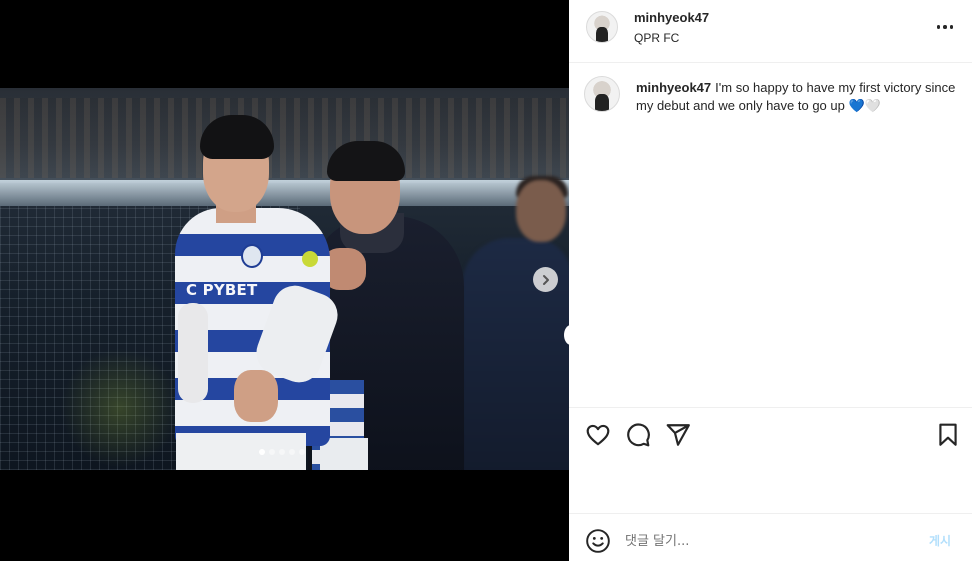 The image size is (972, 561). Describe the element at coordinates (673, 87) in the screenshot. I see `caption-username: minhyeok47` at that location.